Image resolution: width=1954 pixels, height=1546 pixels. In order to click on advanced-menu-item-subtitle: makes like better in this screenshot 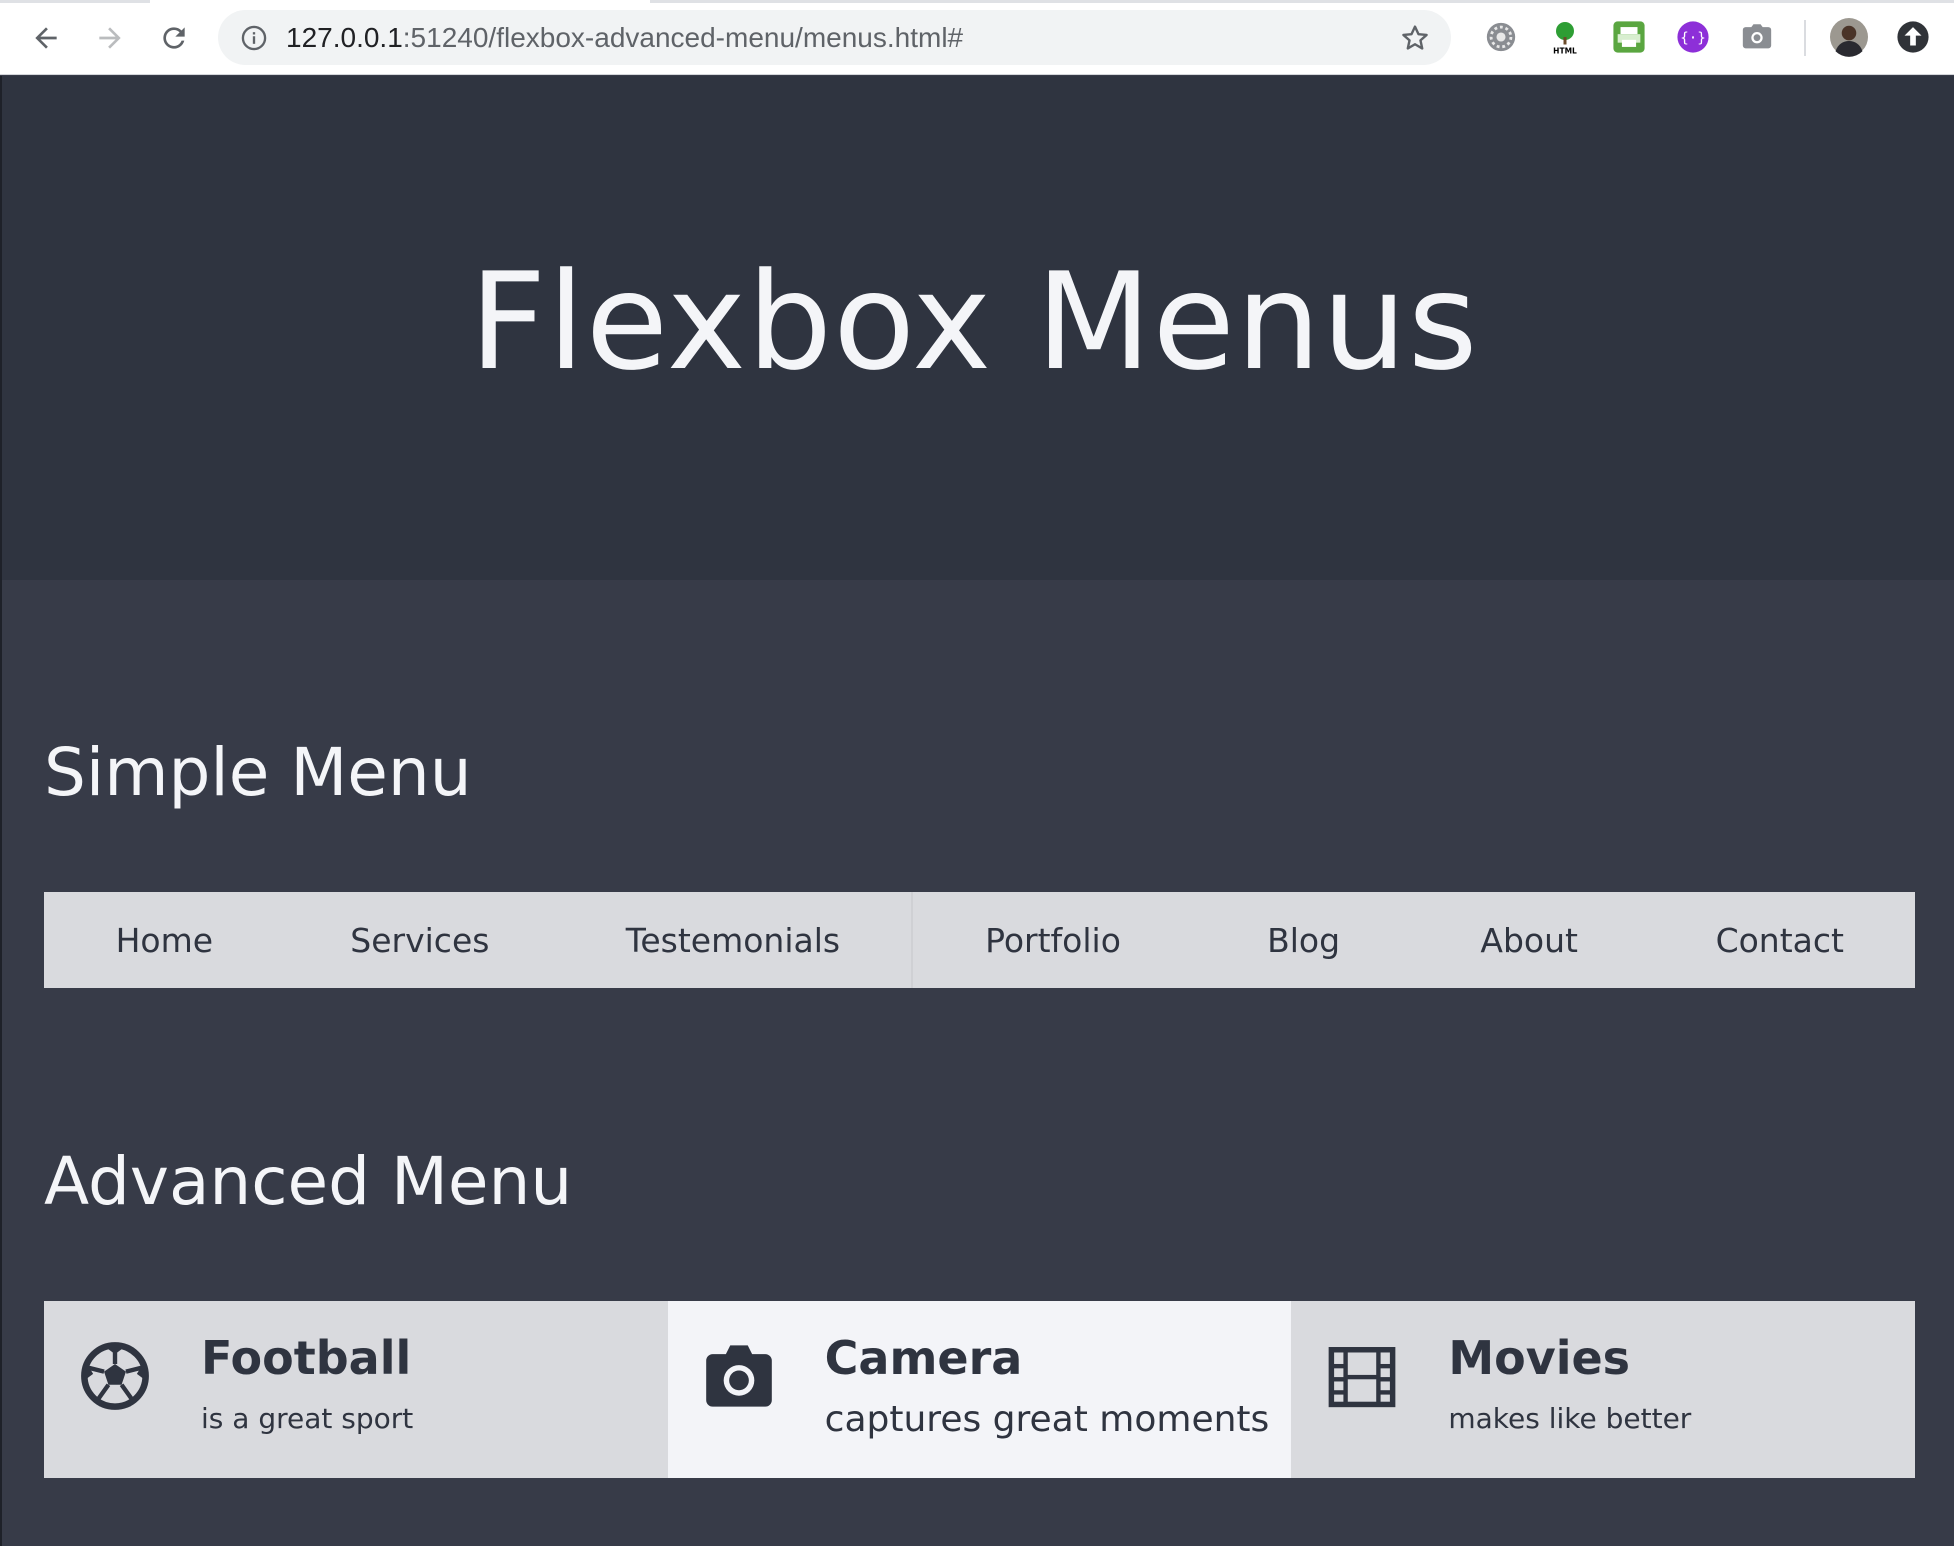, I will do `click(1570, 1418)`.